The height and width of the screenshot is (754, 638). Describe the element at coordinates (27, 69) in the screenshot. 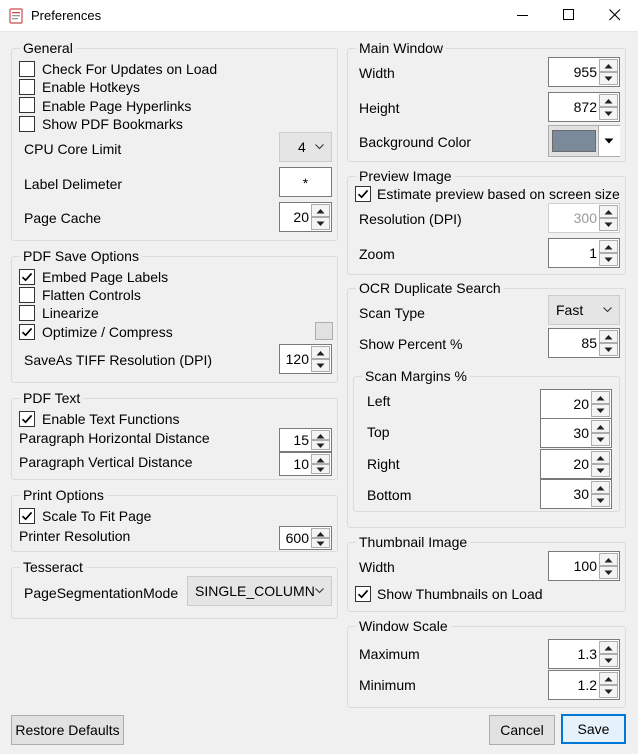

I see `check-updates-checkbox` at that location.